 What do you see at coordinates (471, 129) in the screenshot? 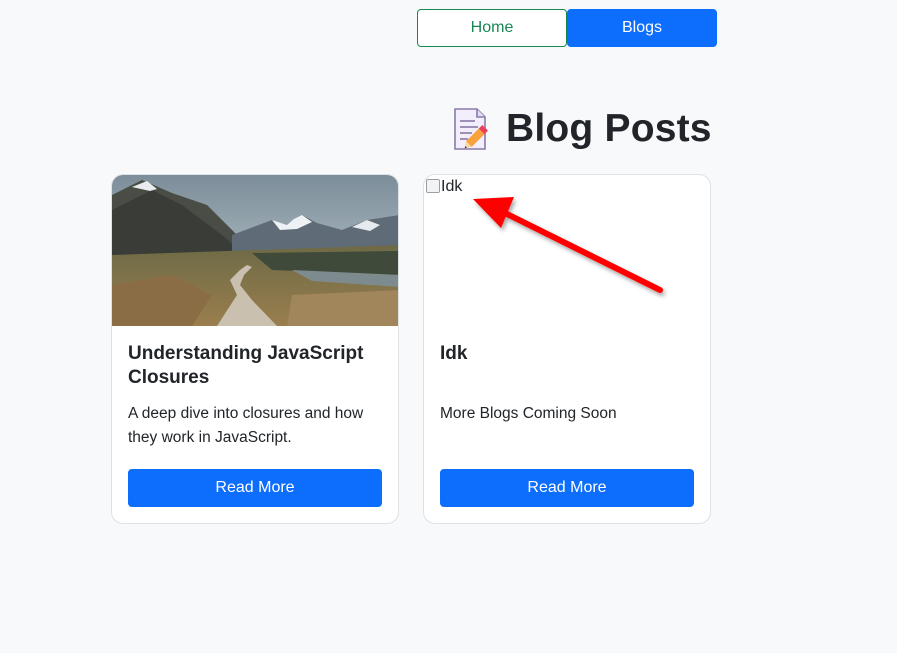
I see `memo-pencil-icon` at bounding box center [471, 129].